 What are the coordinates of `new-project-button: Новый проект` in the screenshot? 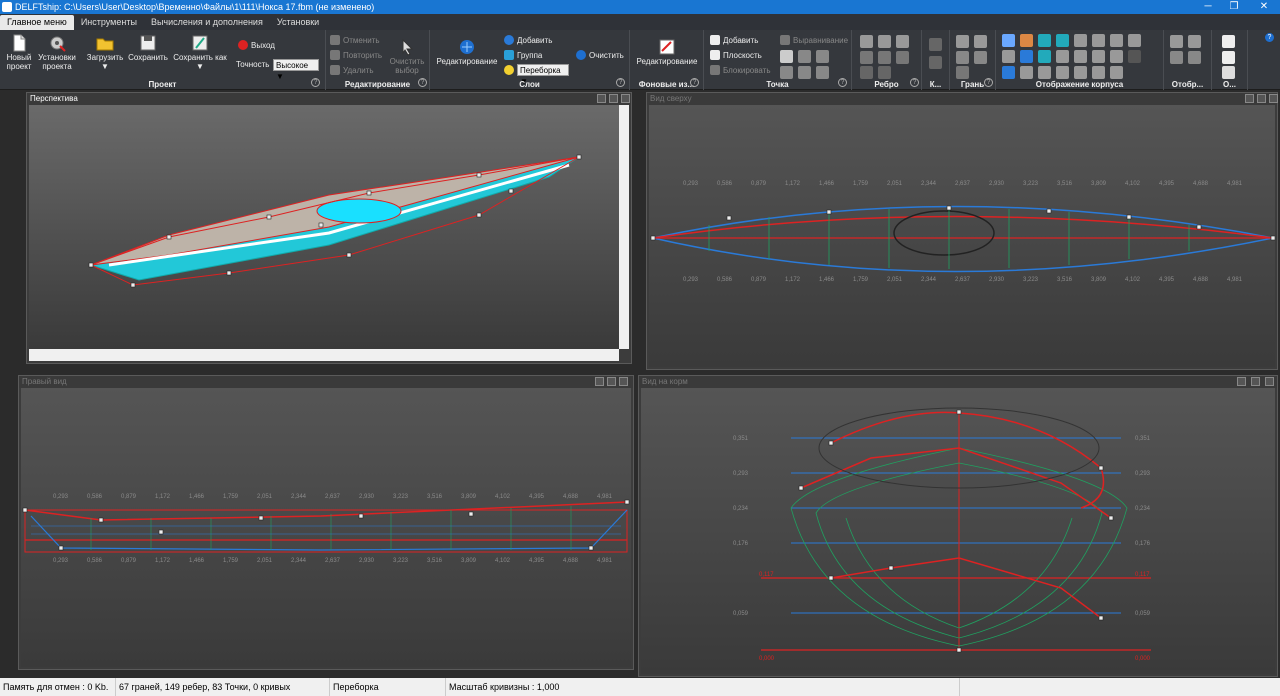 It's located at (19, 52).